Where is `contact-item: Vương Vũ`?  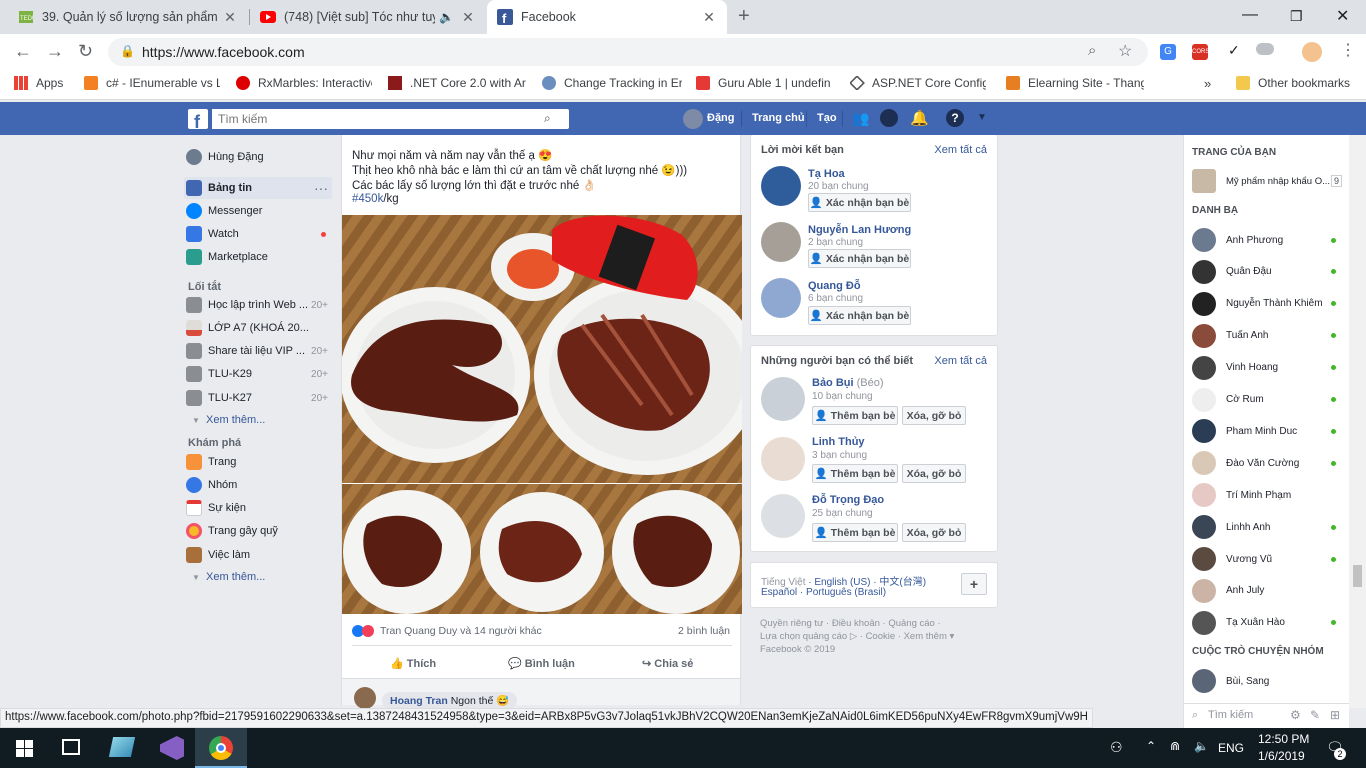
contact-item: Vương Vũ is located at coordinates (1267, 559).